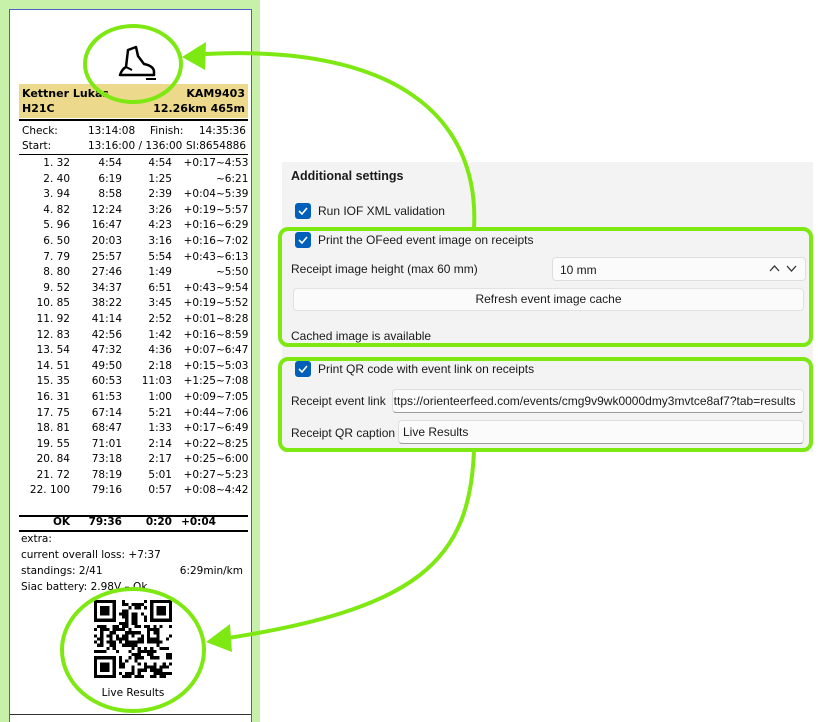  What do you see at coordinates (160, 428) in the screenshot?
I see `split-leg: 1:33` at bounding box center [160, 428].